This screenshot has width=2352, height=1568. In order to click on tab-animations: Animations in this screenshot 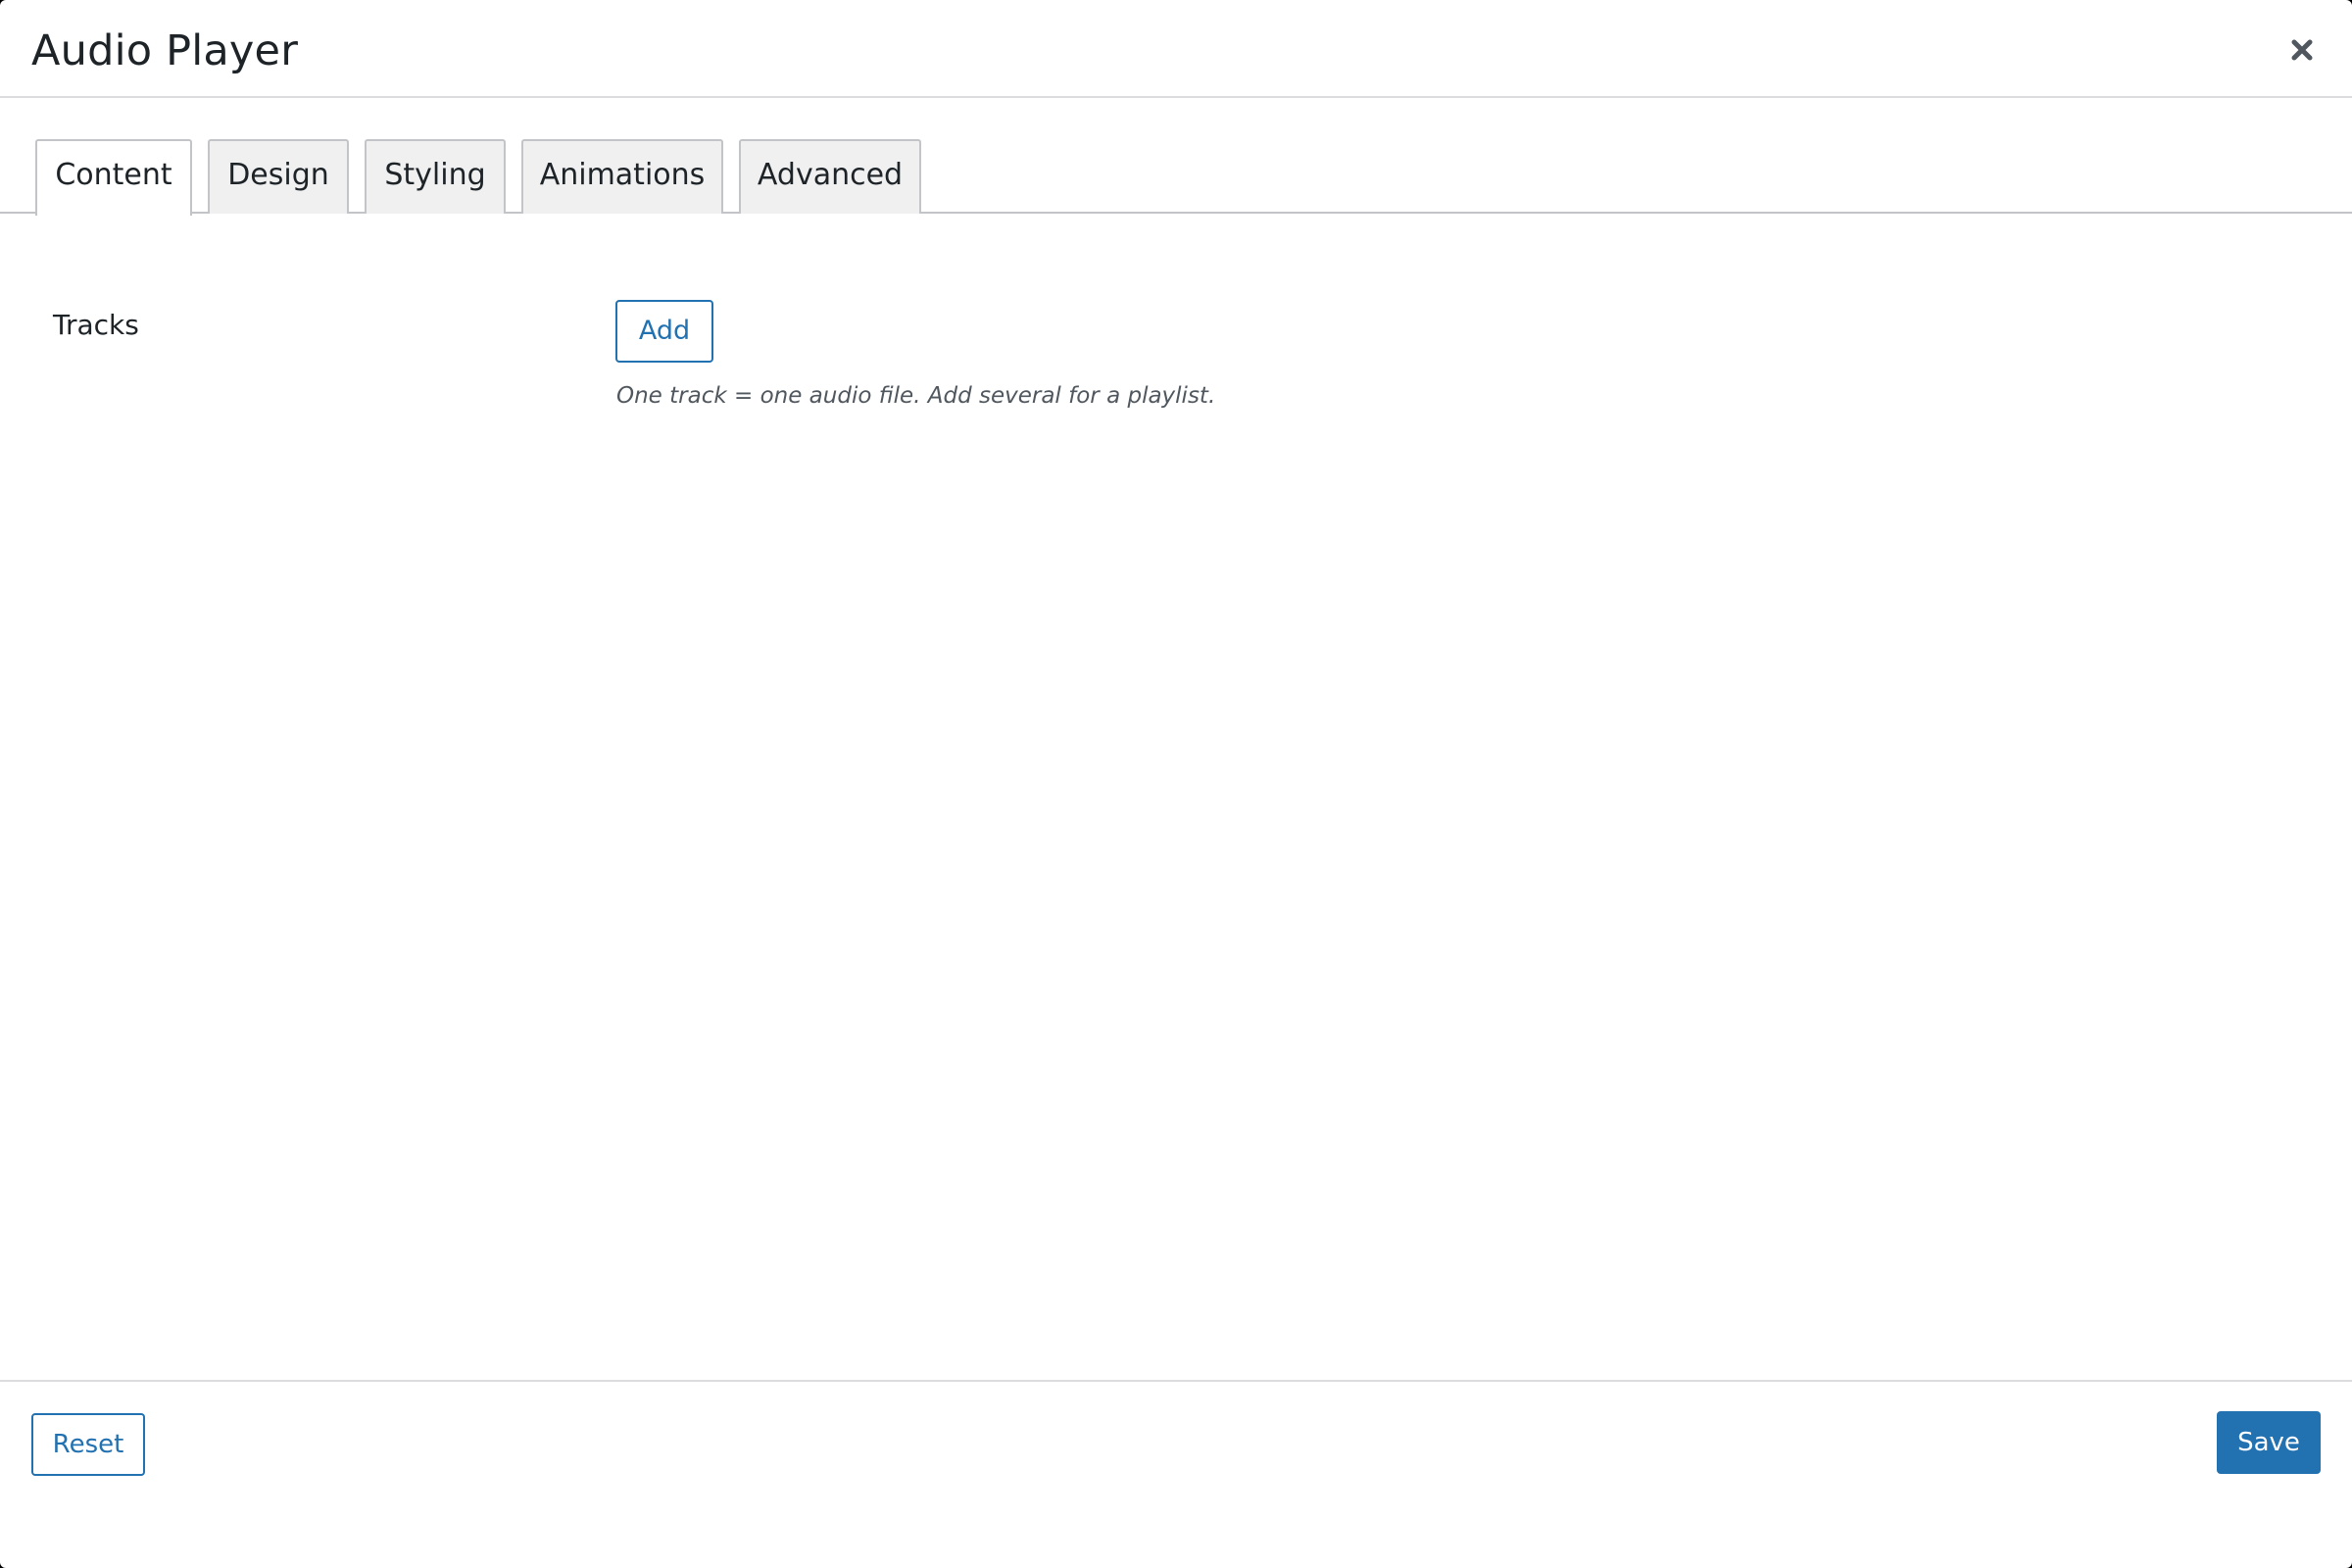, I will do `click(622, 176)`.